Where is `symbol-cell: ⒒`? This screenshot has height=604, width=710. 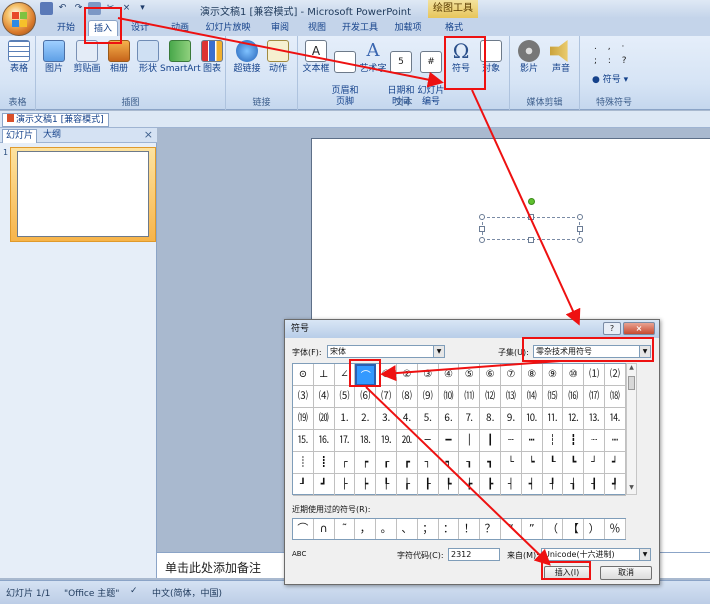 symbol-cell: ⒒ is located at coordinates (553, 419).